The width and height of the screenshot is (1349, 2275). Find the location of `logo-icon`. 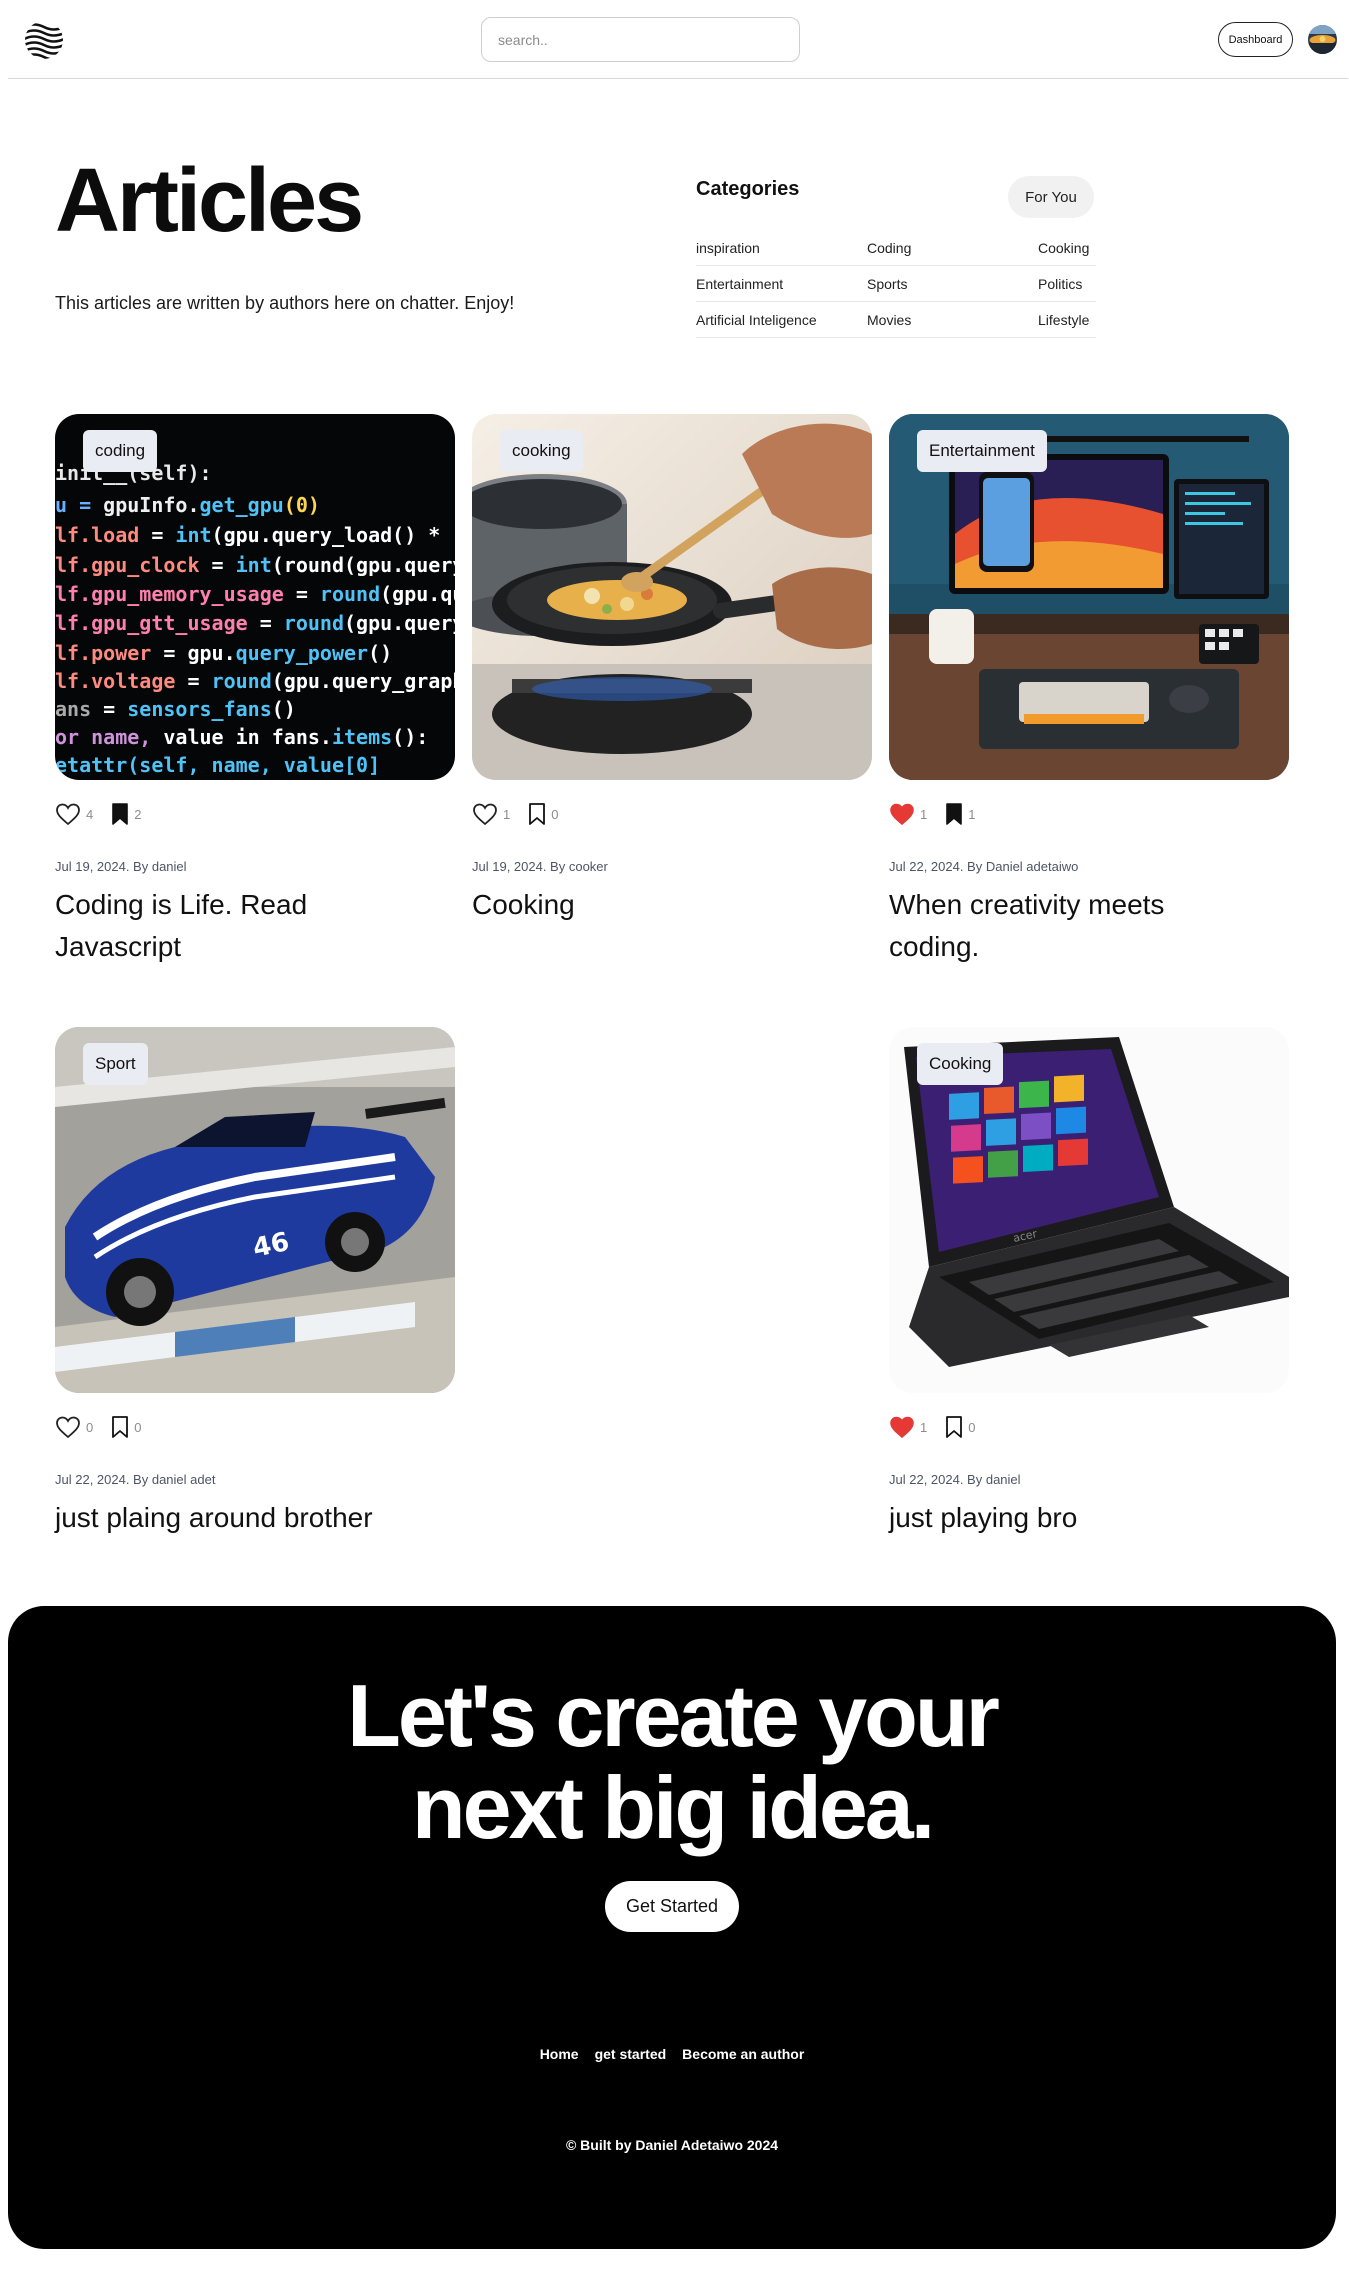

logo-icon is located at coordinates (44, 40).